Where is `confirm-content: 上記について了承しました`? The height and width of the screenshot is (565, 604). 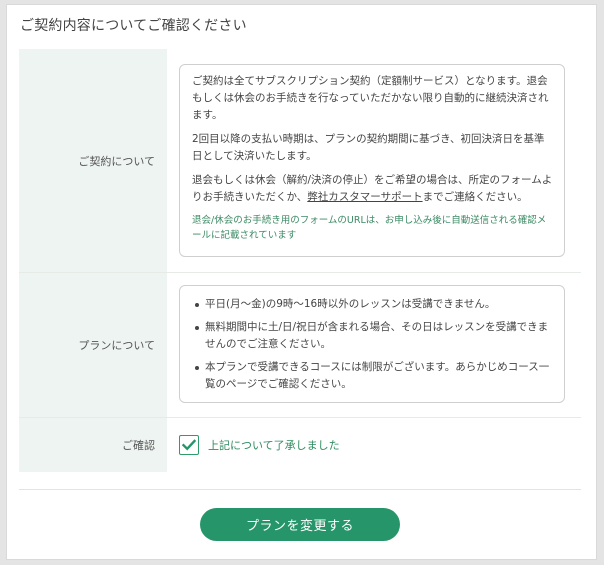
confirm-content: 上記について了承しました is located at coordinates (374, 445).